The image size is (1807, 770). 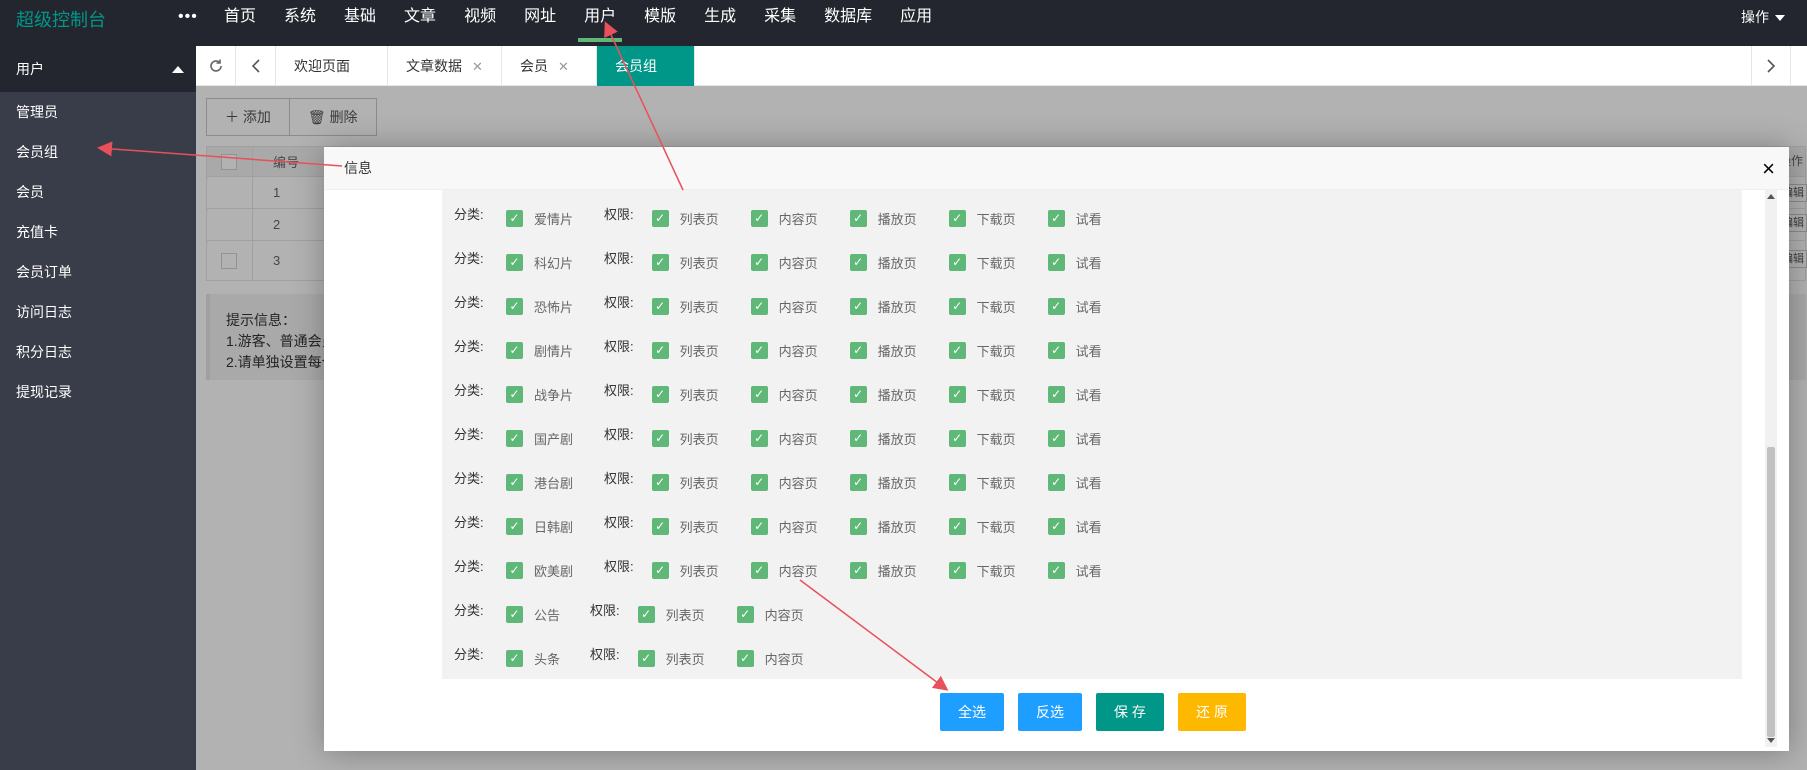 I want to click on sidebar-item: 积分日志, so click(x=98, y=352).